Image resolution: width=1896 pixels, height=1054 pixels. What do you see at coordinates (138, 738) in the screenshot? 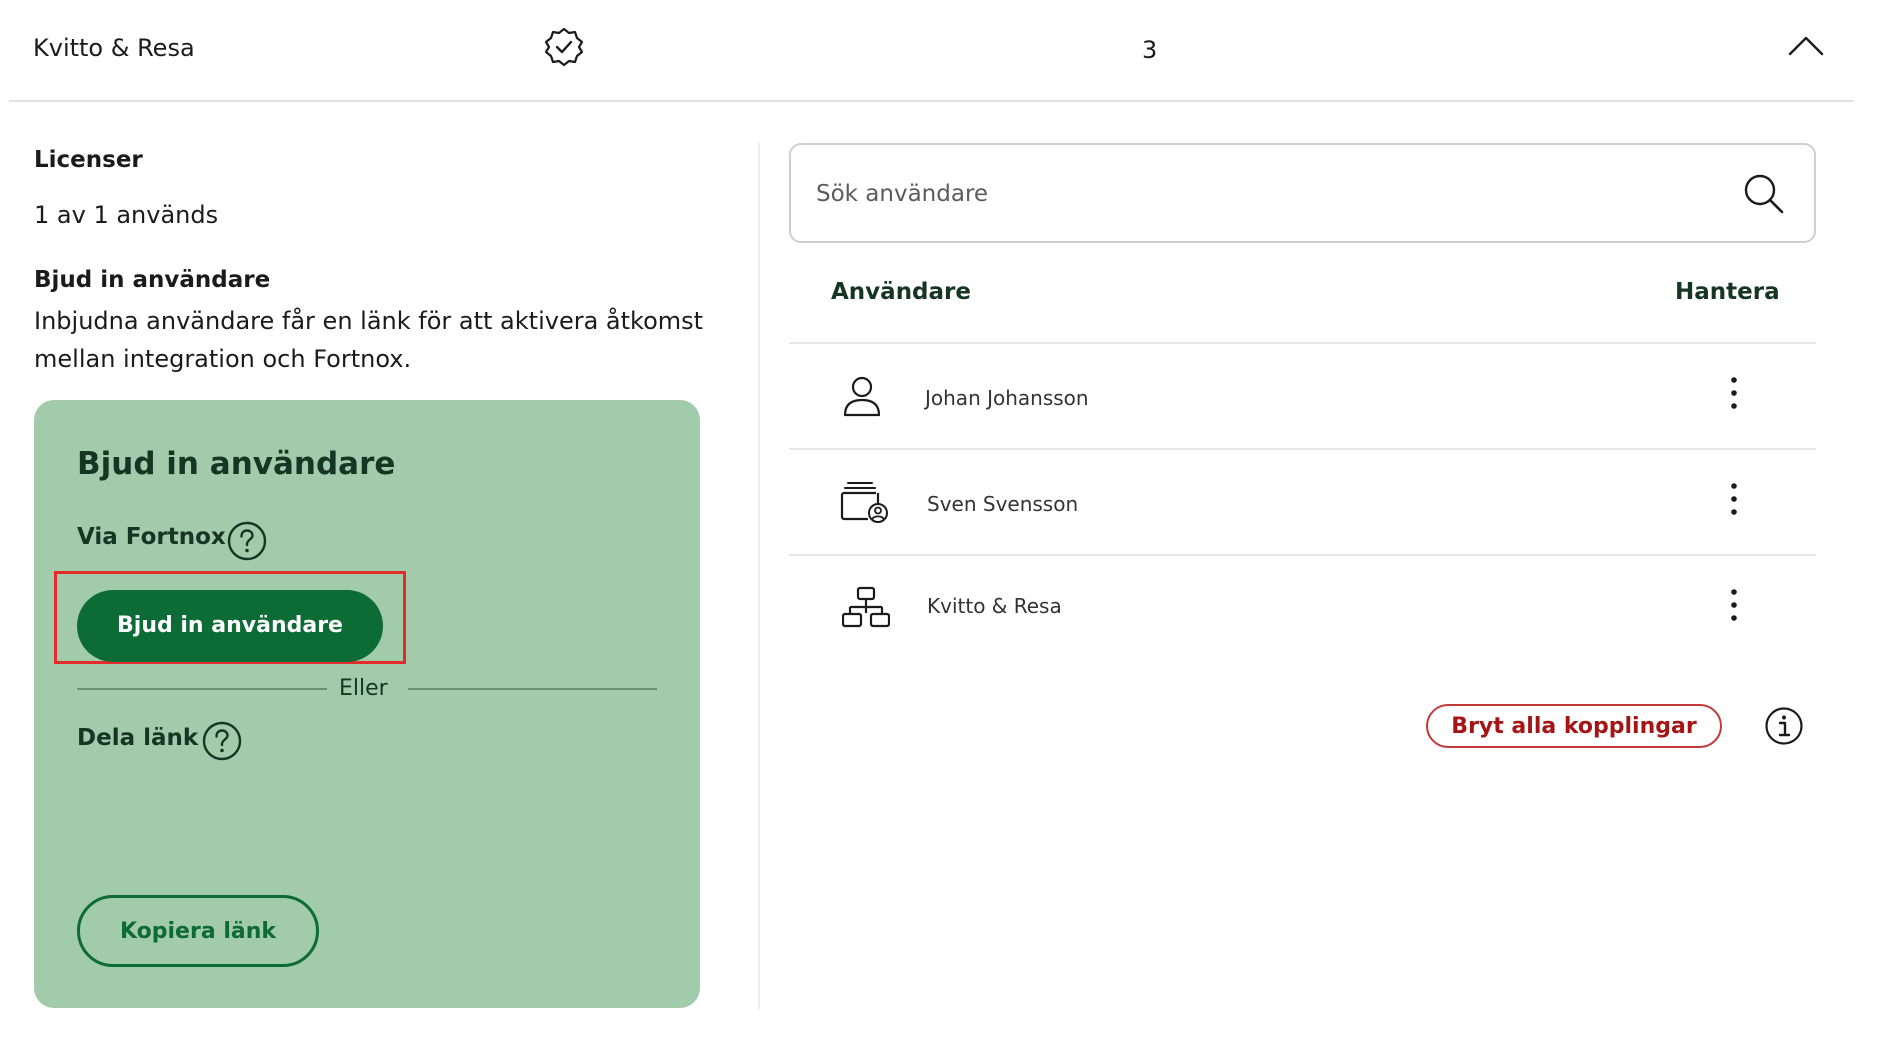
I see `share-link-label: Dela länk` at bounding box center [138, 738].